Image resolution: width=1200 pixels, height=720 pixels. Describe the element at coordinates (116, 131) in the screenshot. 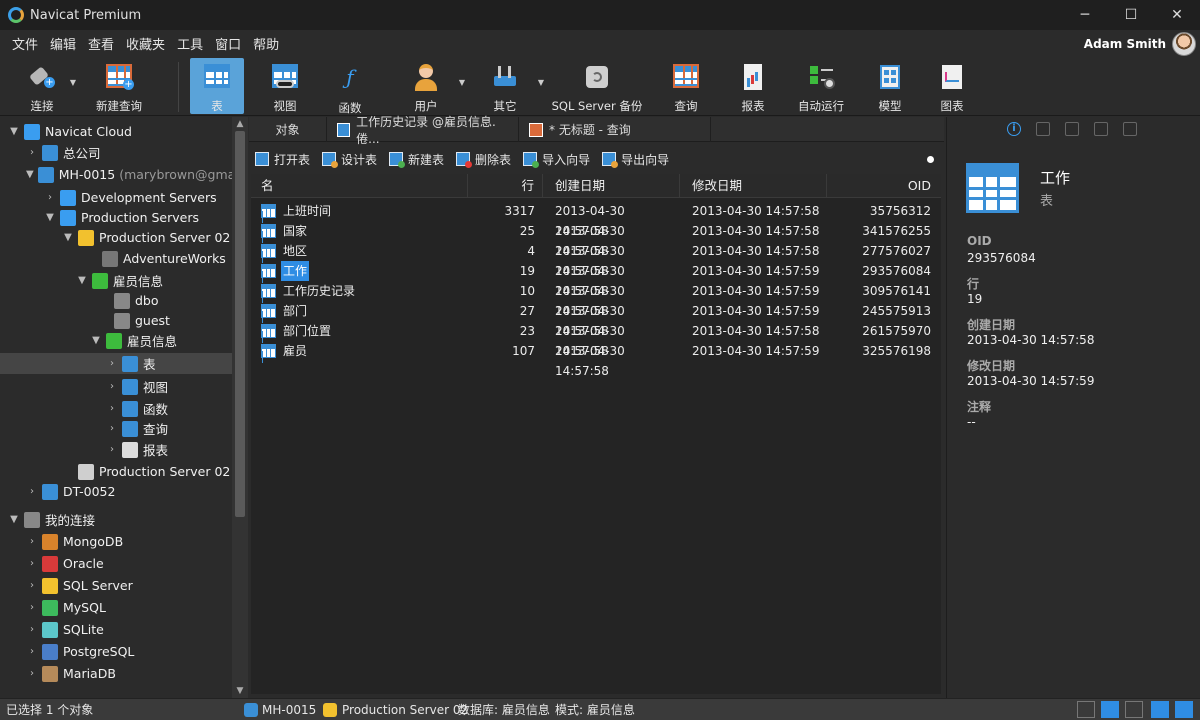

I see `tree-item: ▼ Navicat Cloud` at that location.